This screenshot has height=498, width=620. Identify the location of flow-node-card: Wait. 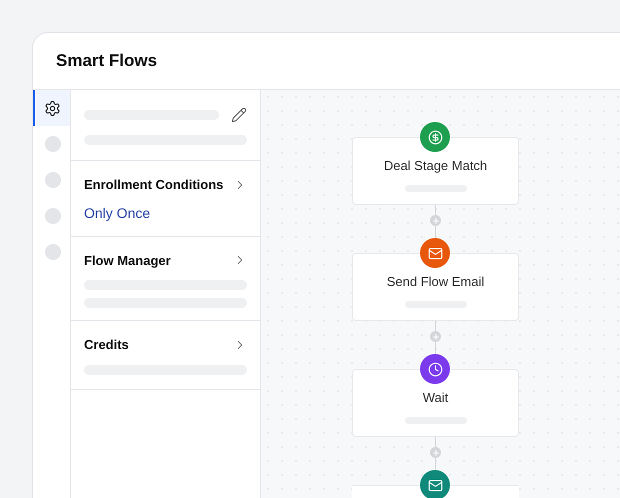
(435, 403).